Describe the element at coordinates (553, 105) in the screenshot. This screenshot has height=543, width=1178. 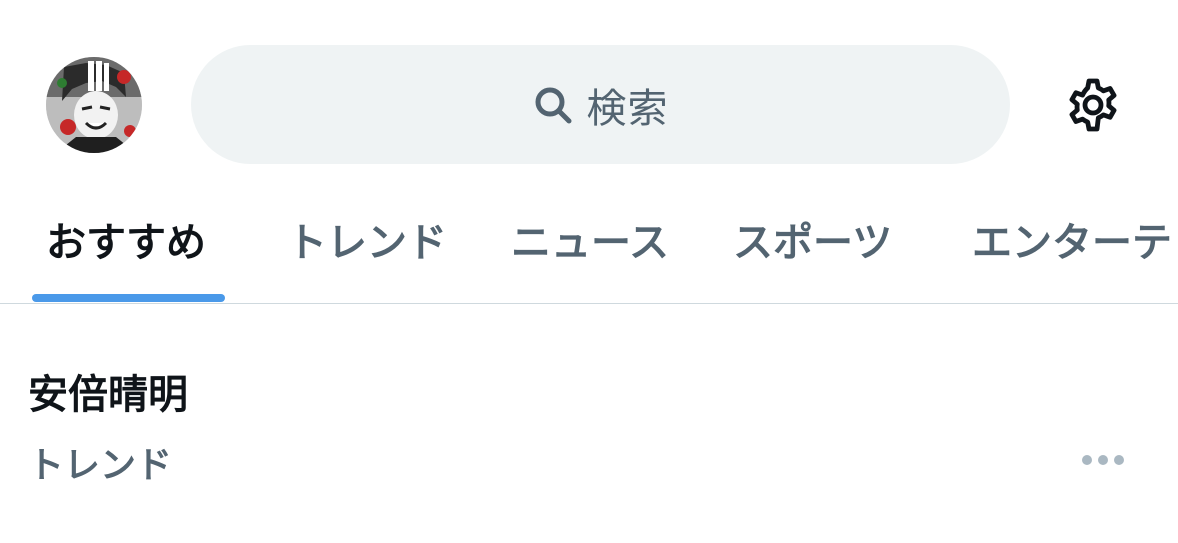
I see `search-icon` at that location.